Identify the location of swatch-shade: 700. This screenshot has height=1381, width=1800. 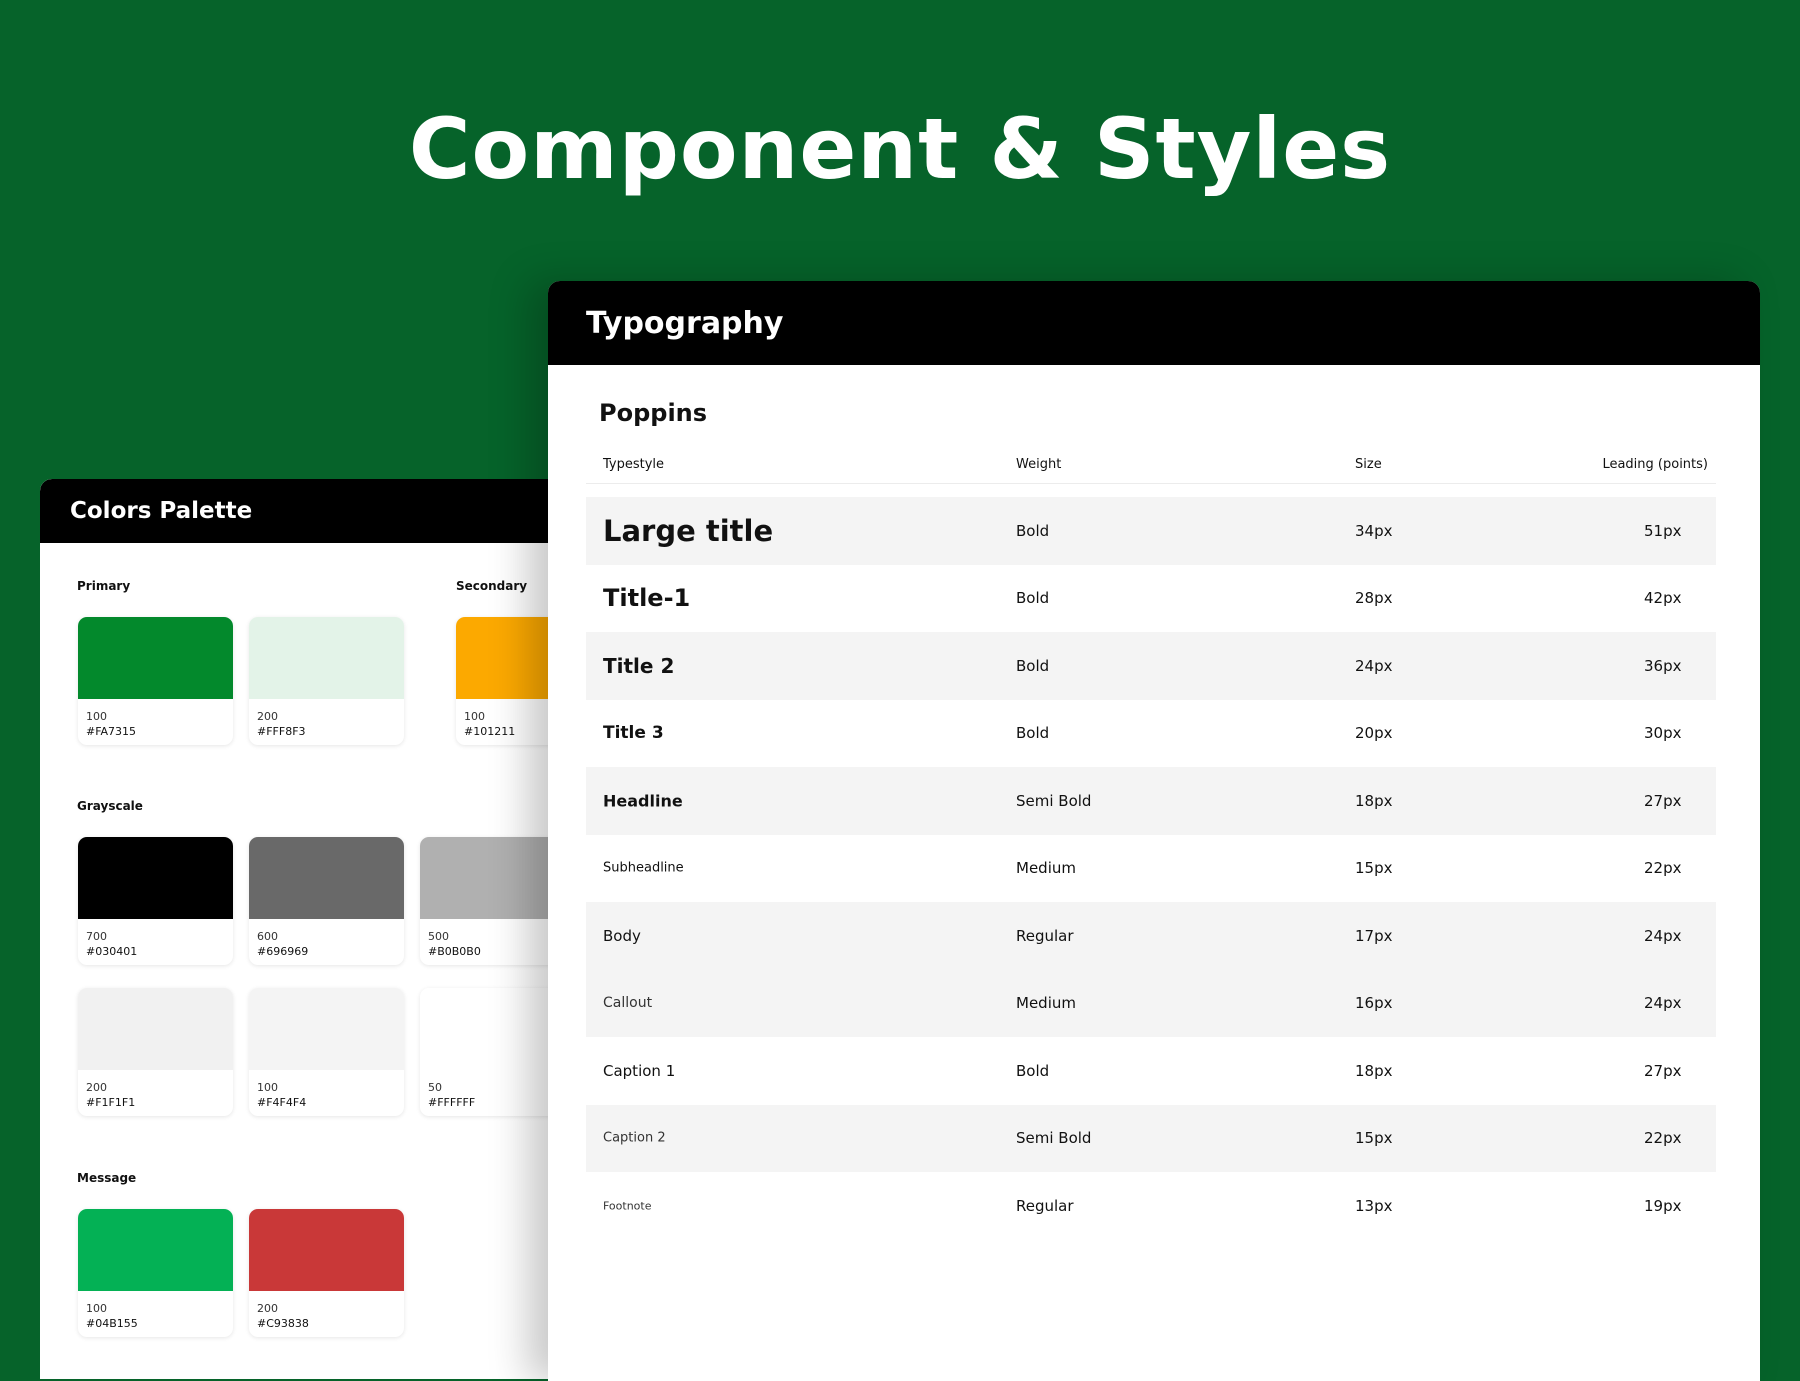
(96, 936).